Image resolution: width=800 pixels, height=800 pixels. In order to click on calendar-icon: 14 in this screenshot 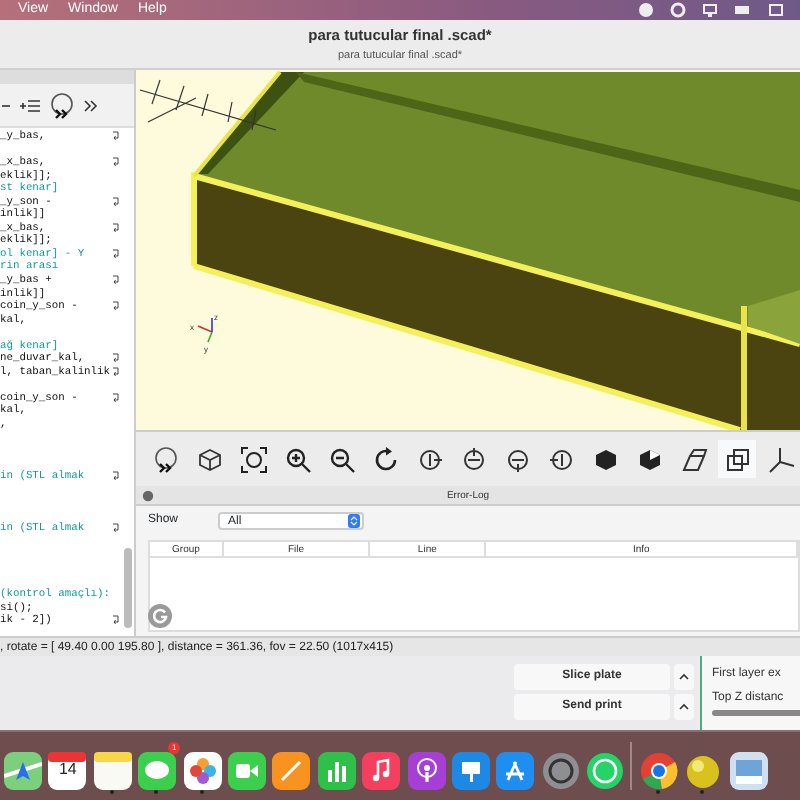, I will do `click(67, 766)`.